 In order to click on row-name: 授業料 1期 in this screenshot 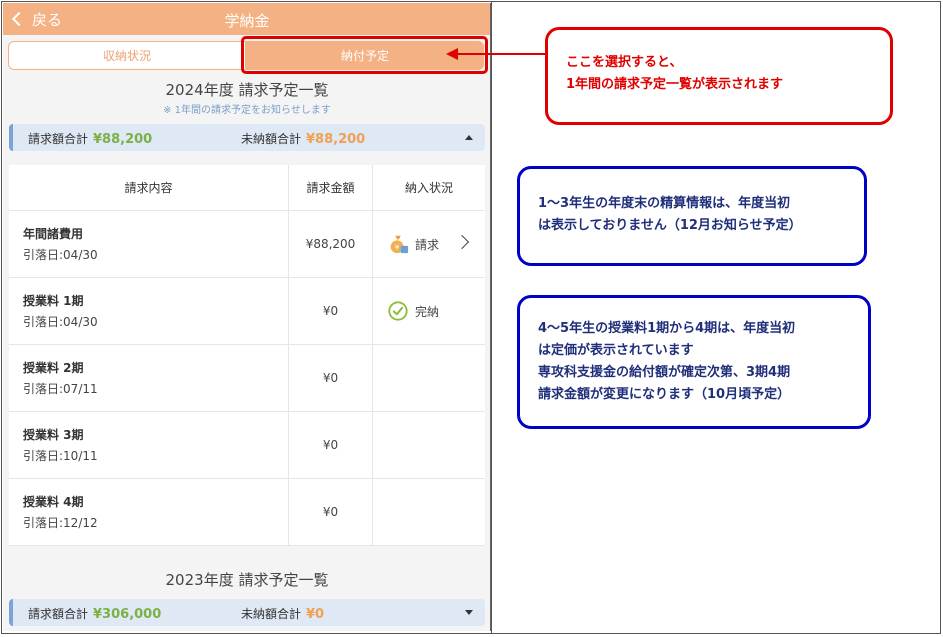, I will do `click(53, 301)`.